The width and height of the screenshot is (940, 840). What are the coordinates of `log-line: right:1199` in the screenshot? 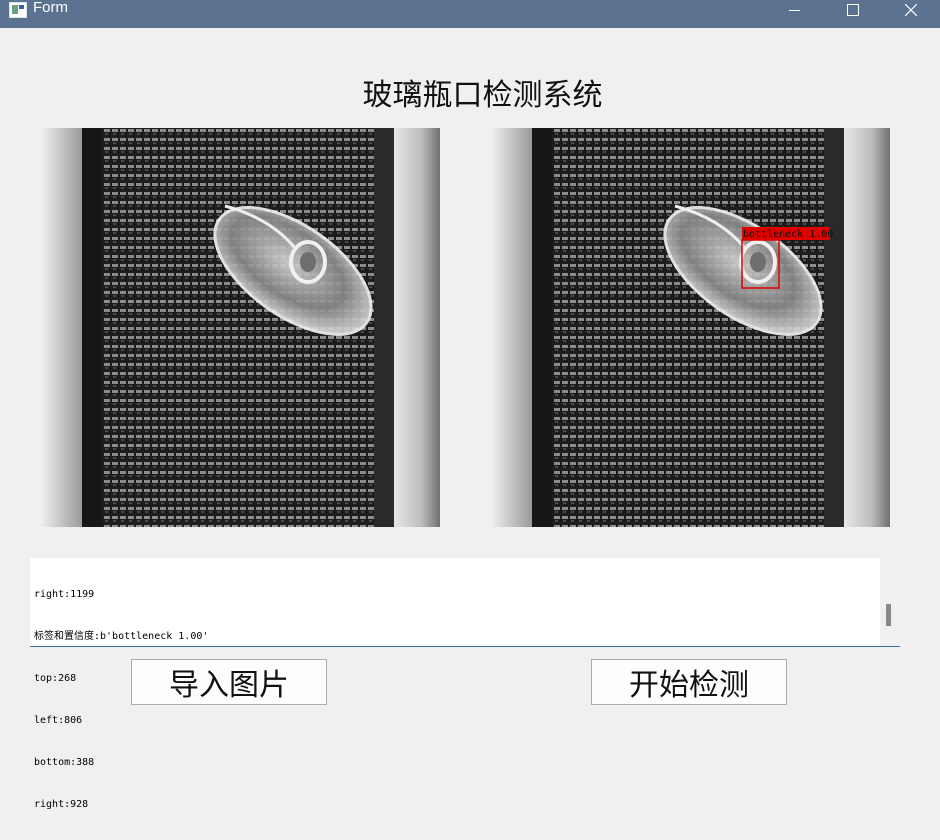 It's located at (64, 594).